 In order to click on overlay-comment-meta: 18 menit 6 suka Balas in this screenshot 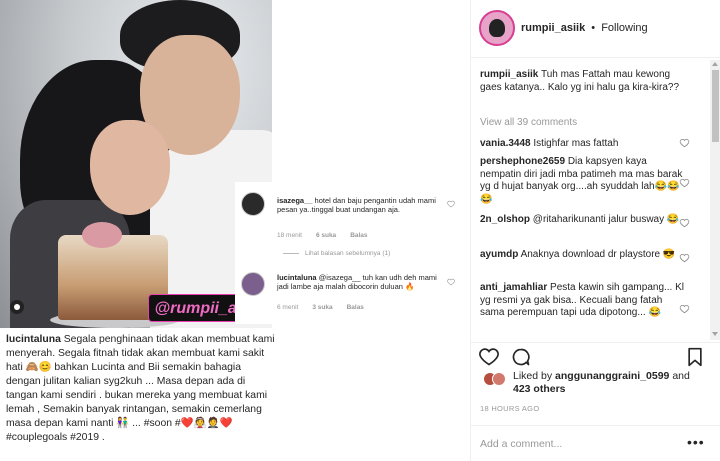, I will do `click(329, 235)`.